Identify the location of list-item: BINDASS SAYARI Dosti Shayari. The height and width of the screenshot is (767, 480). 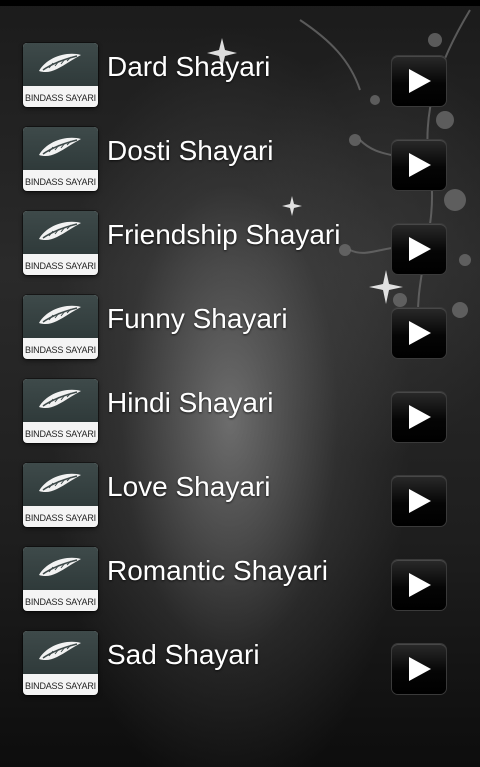
(240, 151).